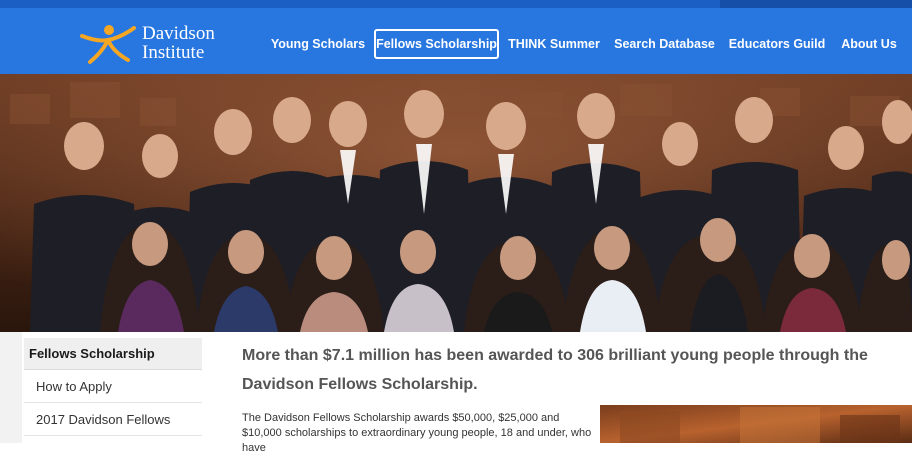  I want to click on logo-line-2: Institute, so click(173, 52).